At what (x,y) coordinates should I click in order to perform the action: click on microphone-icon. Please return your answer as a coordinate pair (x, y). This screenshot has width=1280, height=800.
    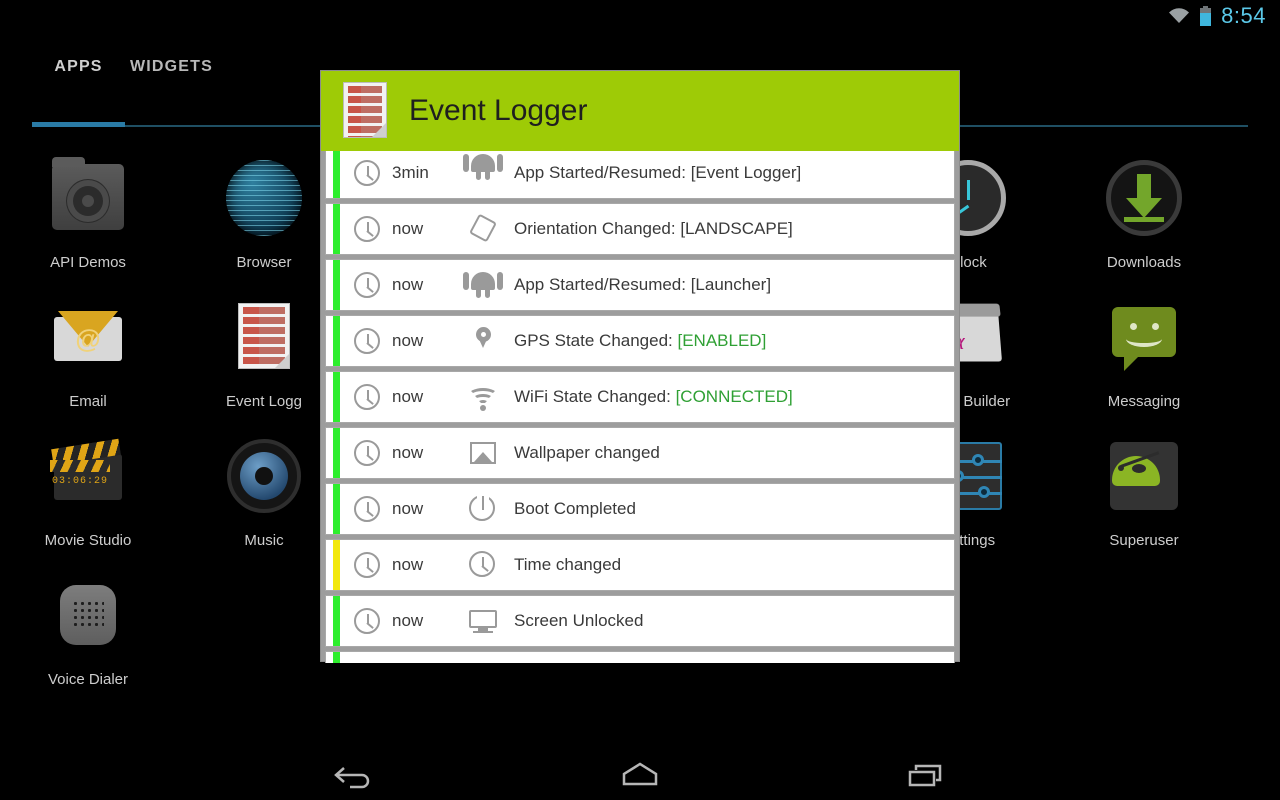
    Looking at the image, I should click on (88, 615).